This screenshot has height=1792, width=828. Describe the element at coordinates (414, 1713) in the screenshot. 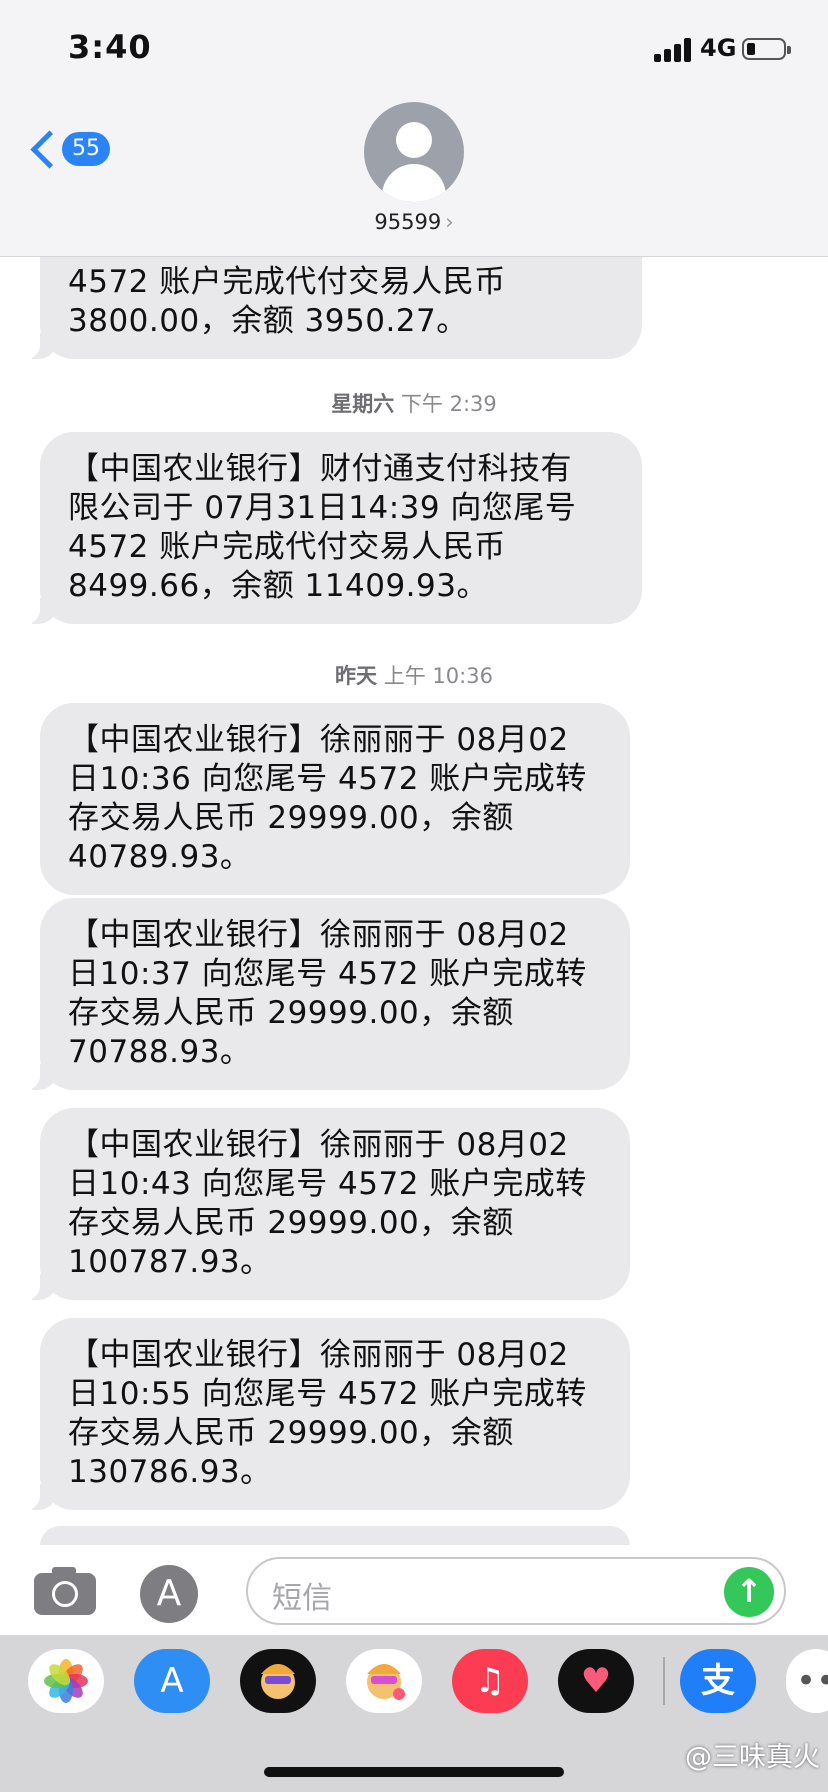

I see `imessage-app-drawer: A ♫ ♥ 支 •• @三味真火` at that location.